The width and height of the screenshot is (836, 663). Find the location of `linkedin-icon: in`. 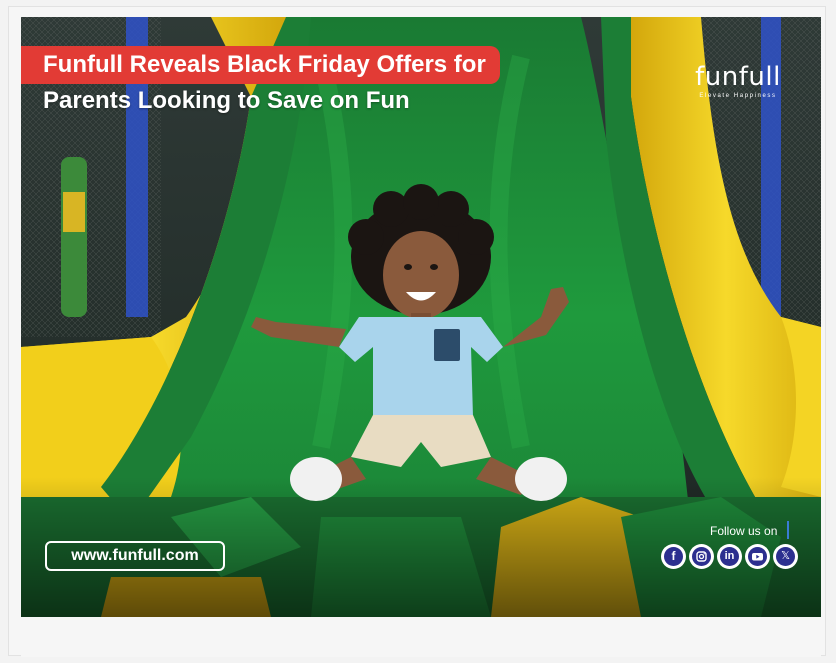

linkedin-icon: in is located at coordinates (729, 556).